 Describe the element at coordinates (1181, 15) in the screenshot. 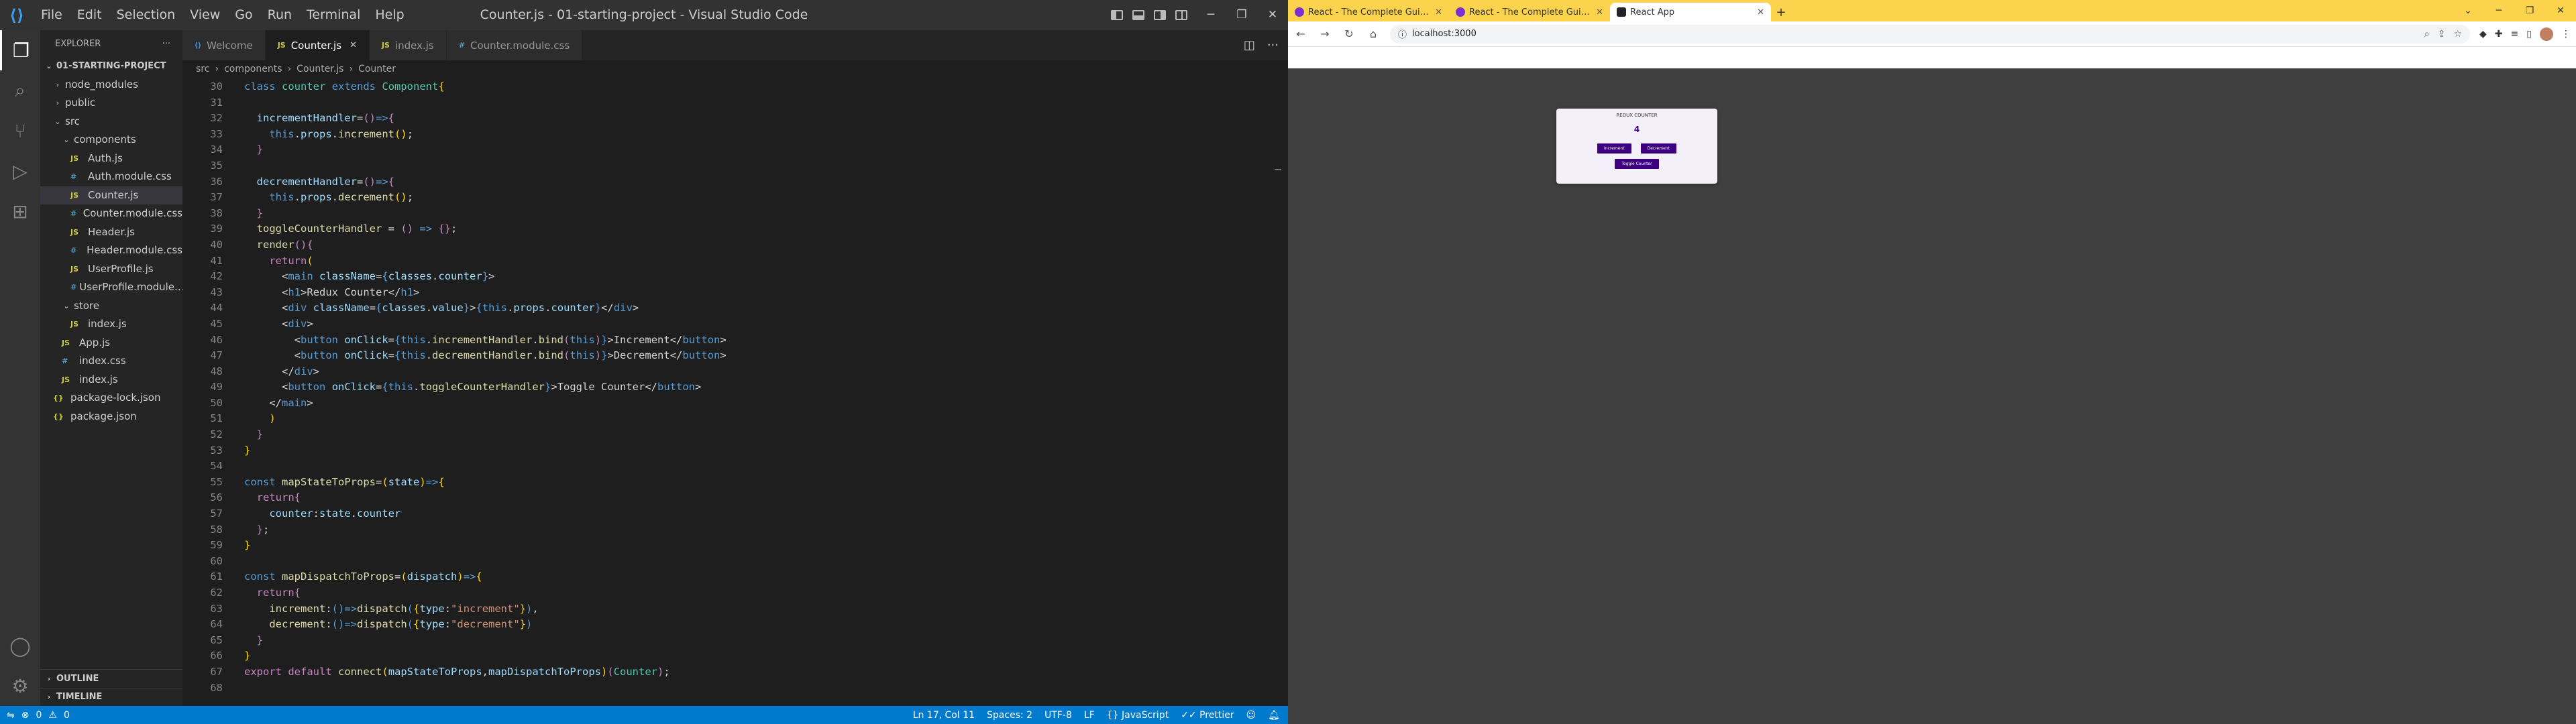

I see `customize-layout-icon` at that location.